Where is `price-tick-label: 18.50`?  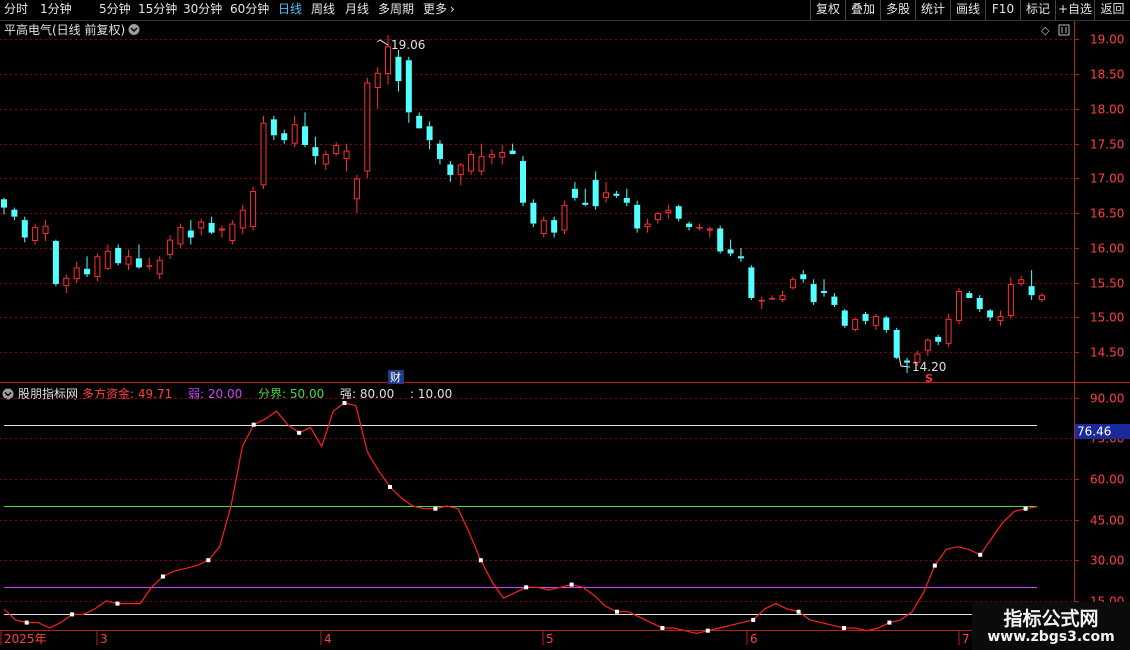 price-tick-label: 18.50 is located at coordinates (1107, 75).